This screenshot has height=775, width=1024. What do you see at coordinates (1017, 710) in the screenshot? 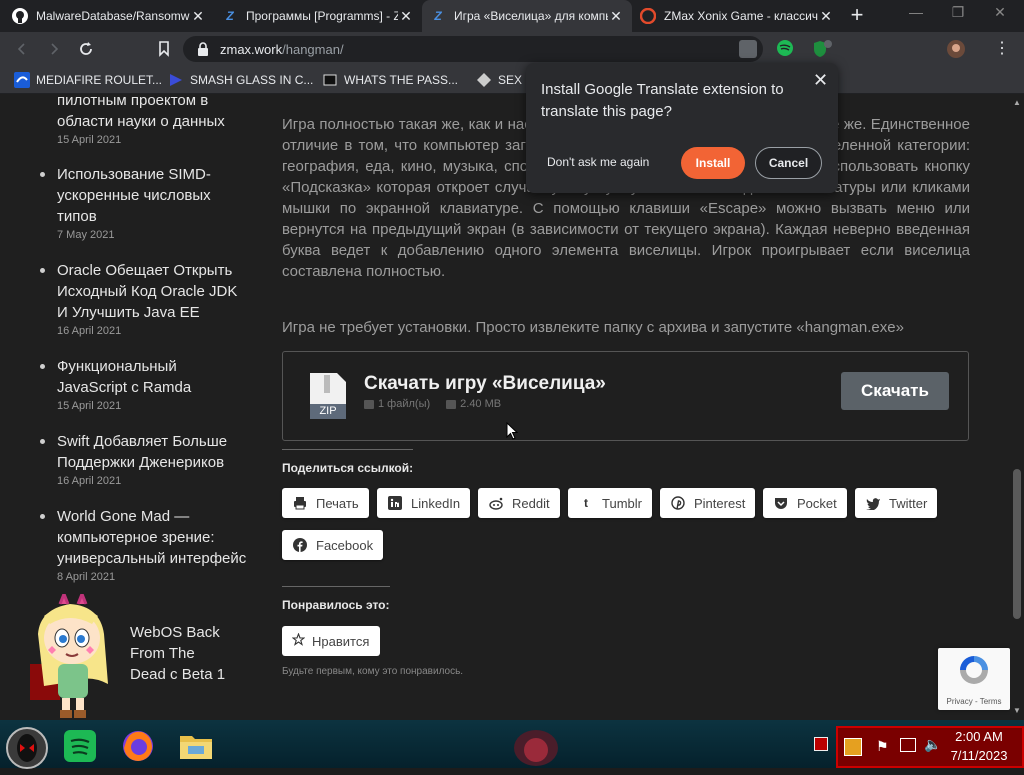
I see `scroll-down-icon: ▼` at bounding box center [1017, 710].